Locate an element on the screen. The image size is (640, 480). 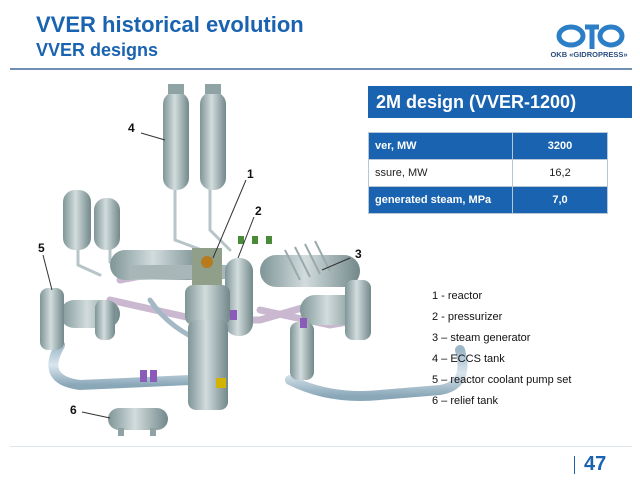
relief-tank is located at coordinates (138, 422).